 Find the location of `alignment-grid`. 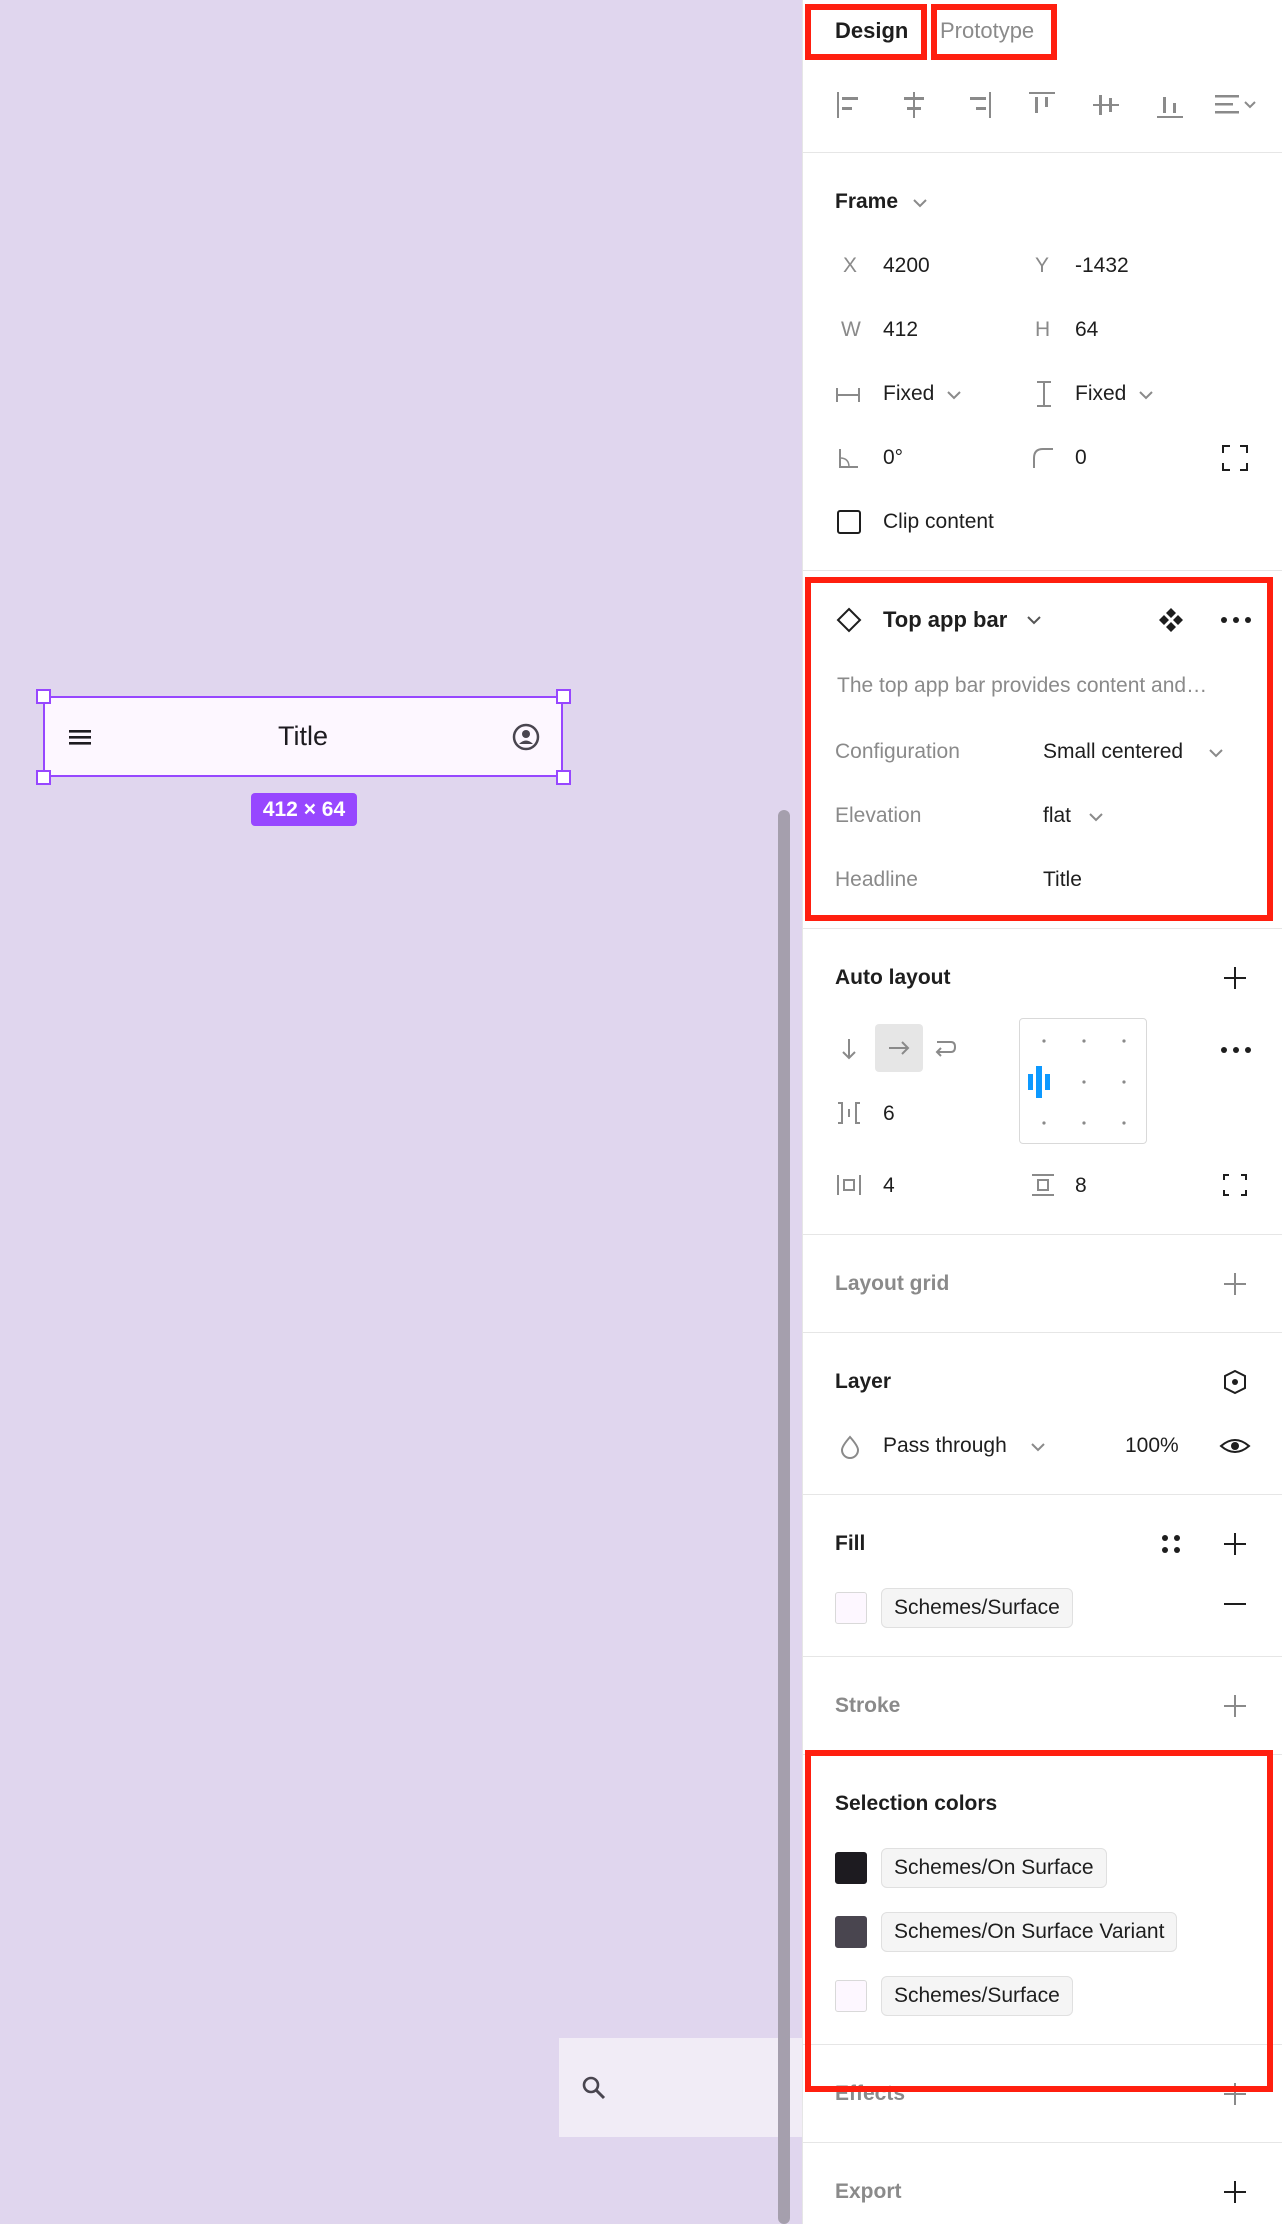

alignment-grid is located at coordinates (1083, 1081).